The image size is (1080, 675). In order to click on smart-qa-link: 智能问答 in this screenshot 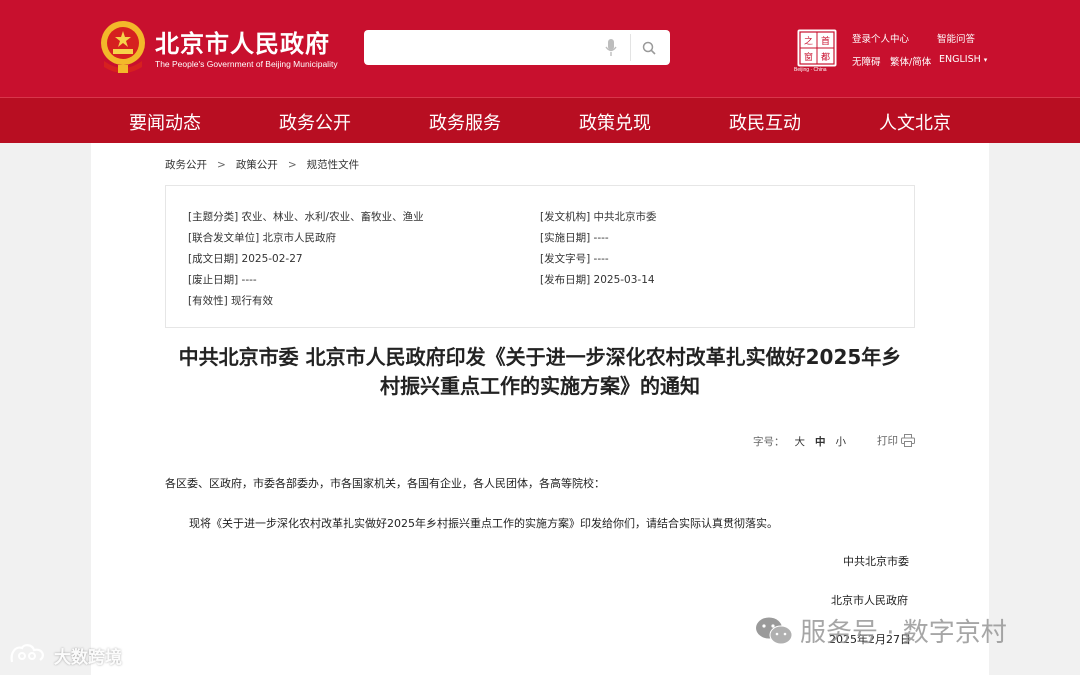, I will do `click(956, 38)`.